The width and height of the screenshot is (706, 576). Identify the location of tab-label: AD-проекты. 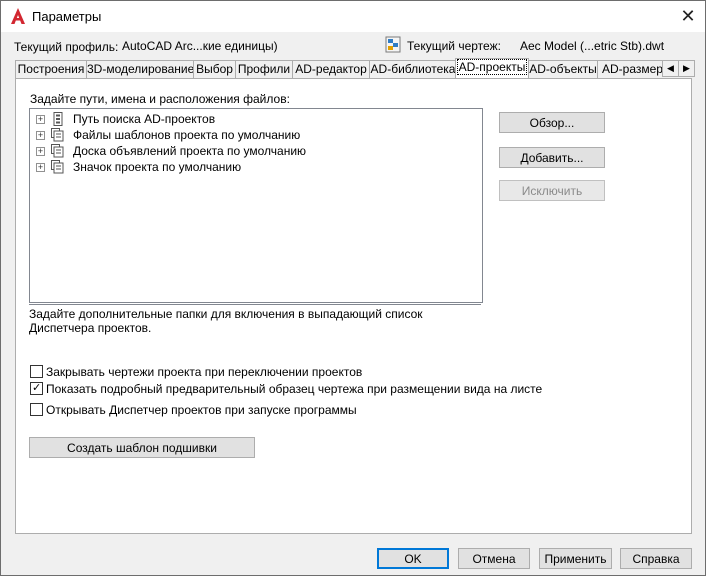
(492, 67).